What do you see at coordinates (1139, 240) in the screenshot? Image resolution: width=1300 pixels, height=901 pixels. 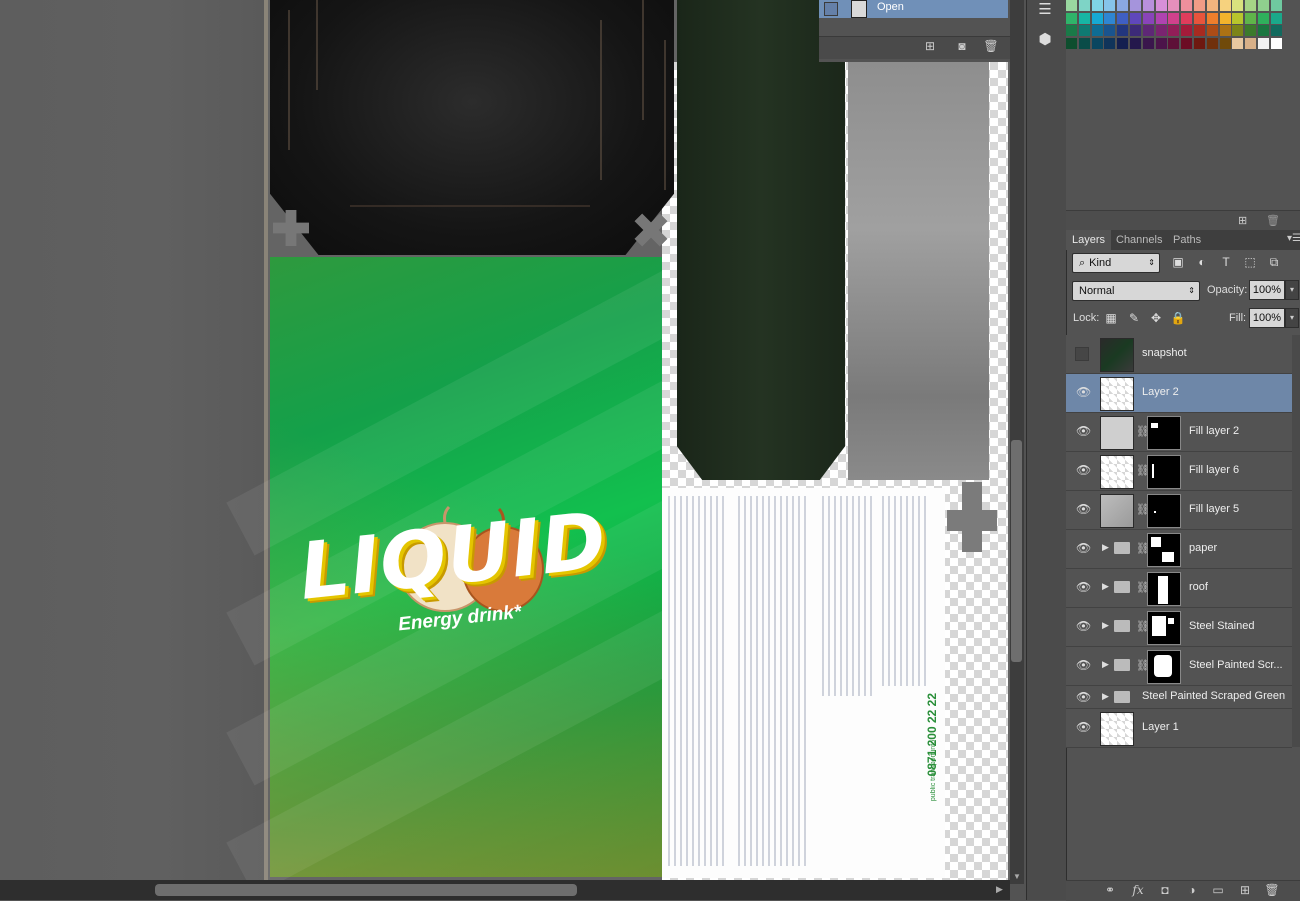 I see `tab-channels: Channels` at bounding box center [1139, 240].